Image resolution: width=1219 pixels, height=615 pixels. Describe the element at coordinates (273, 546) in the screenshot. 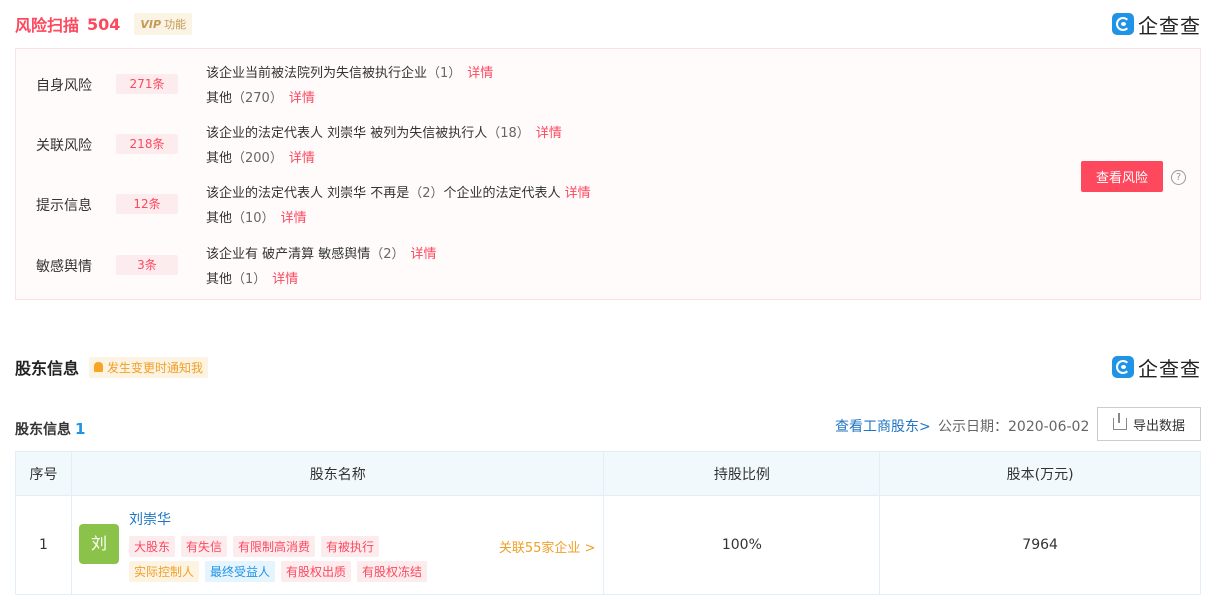

I see `tag-consumption-restriction: 有限制高消费` at that location.